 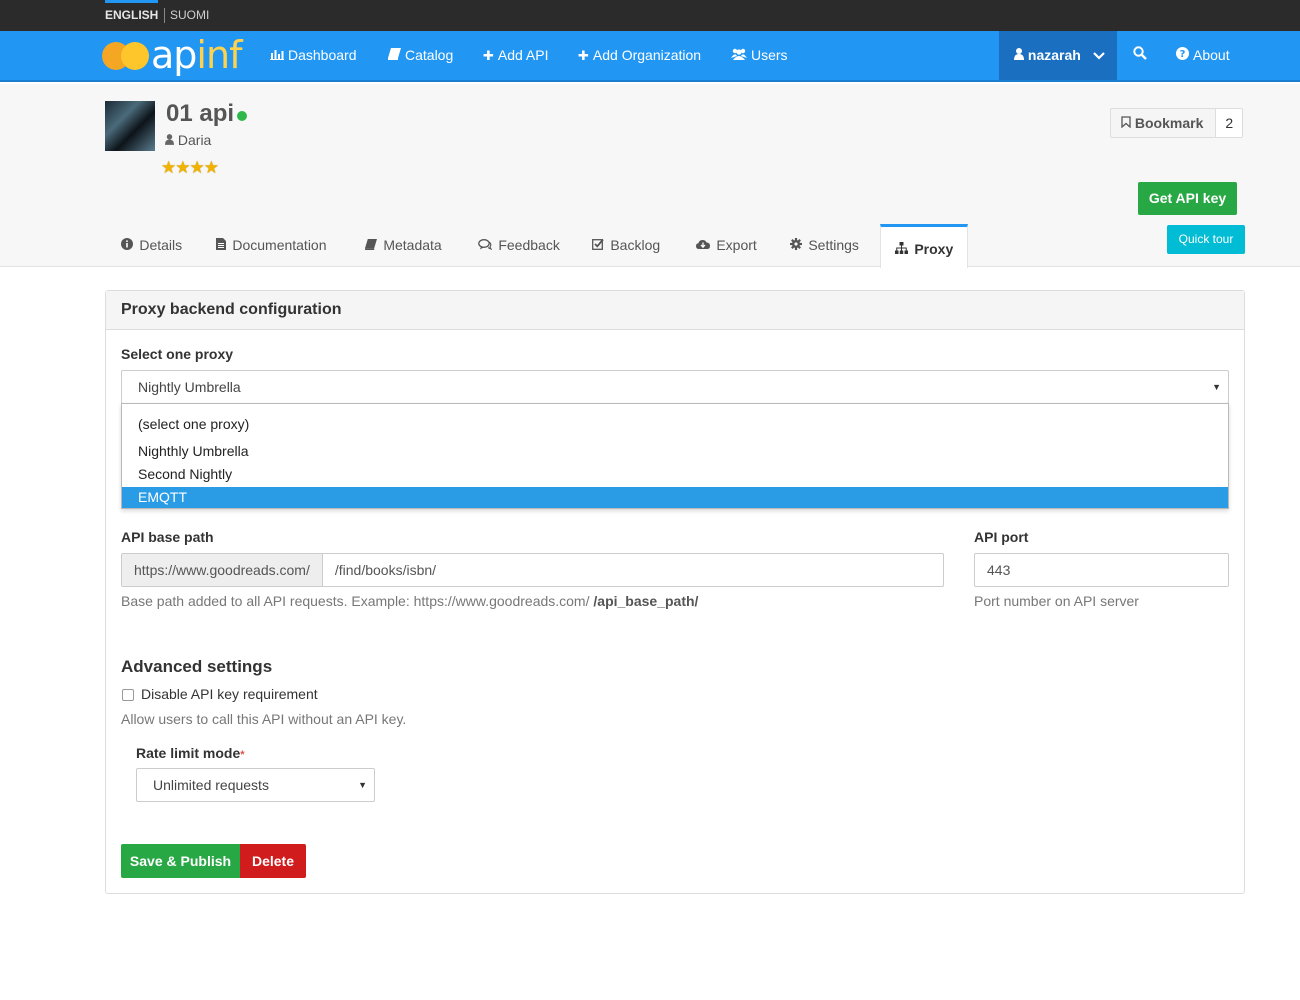 I want to click on proxy-select-value: Nightly Umbrella, so click(x=189, y=387).